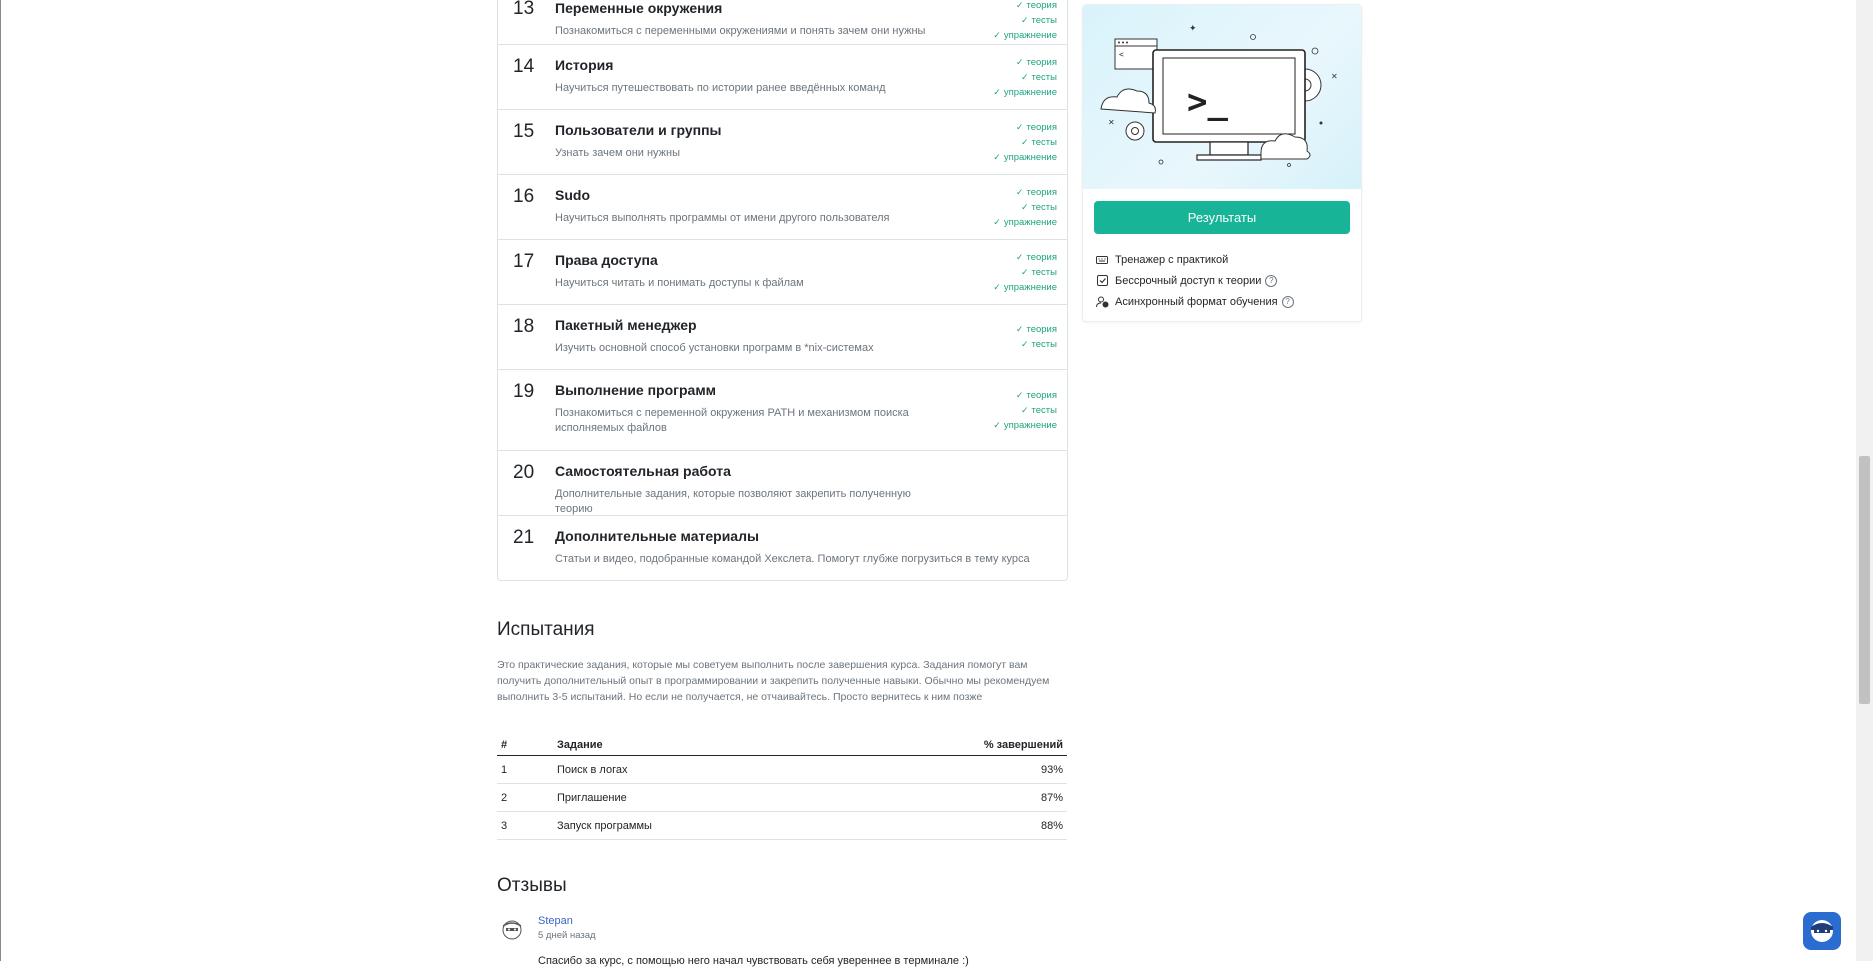 The image size is (1873, 967). Describe the element at coordinates (1102, 302) in the screenshot. I see `user-clock-icon` at that location.